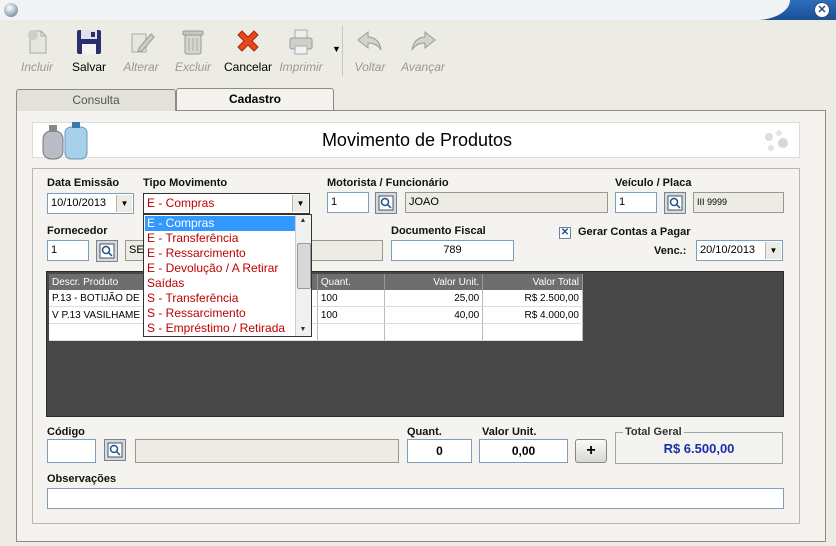 Image resolution: width=836 pixels, height=546 pixels. Describe the element at coordinates (141, 67) in the screenshot. I see `alterar-label: Alterar` at that location.